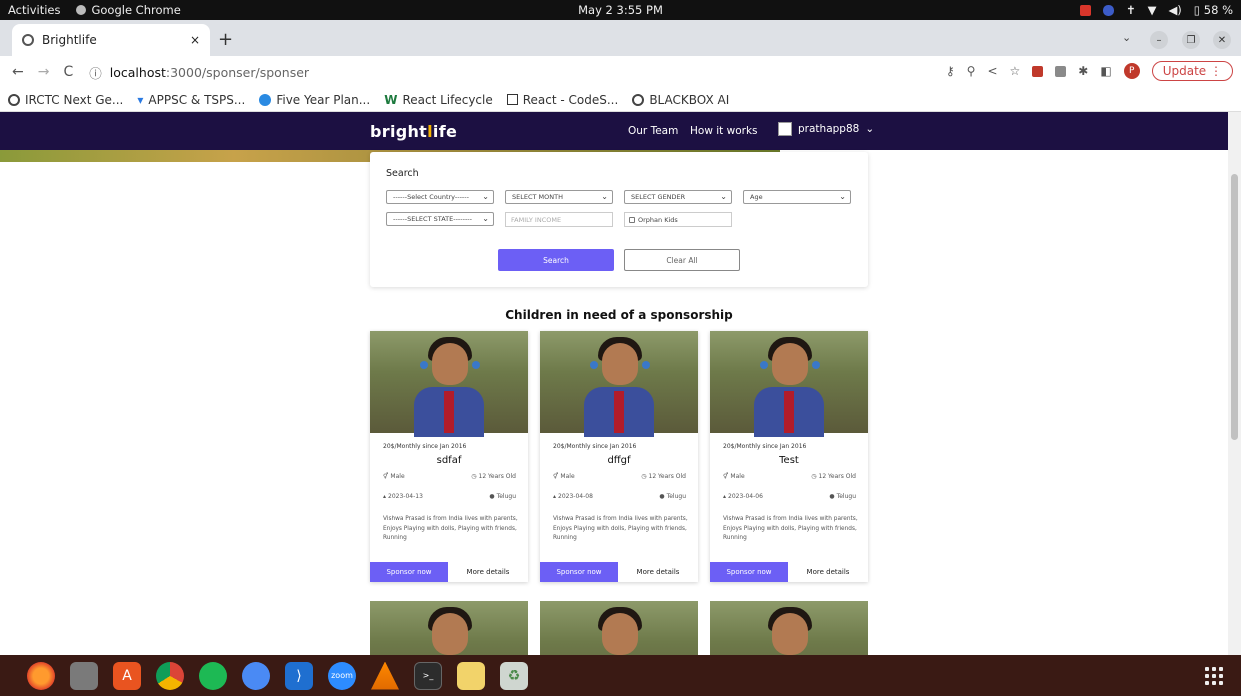 The width and height of the screenshot is (1241, 696). Describe the element at coordinates (1197, 10) in the screenshot. I see `battery-icon: ▯` at that location.